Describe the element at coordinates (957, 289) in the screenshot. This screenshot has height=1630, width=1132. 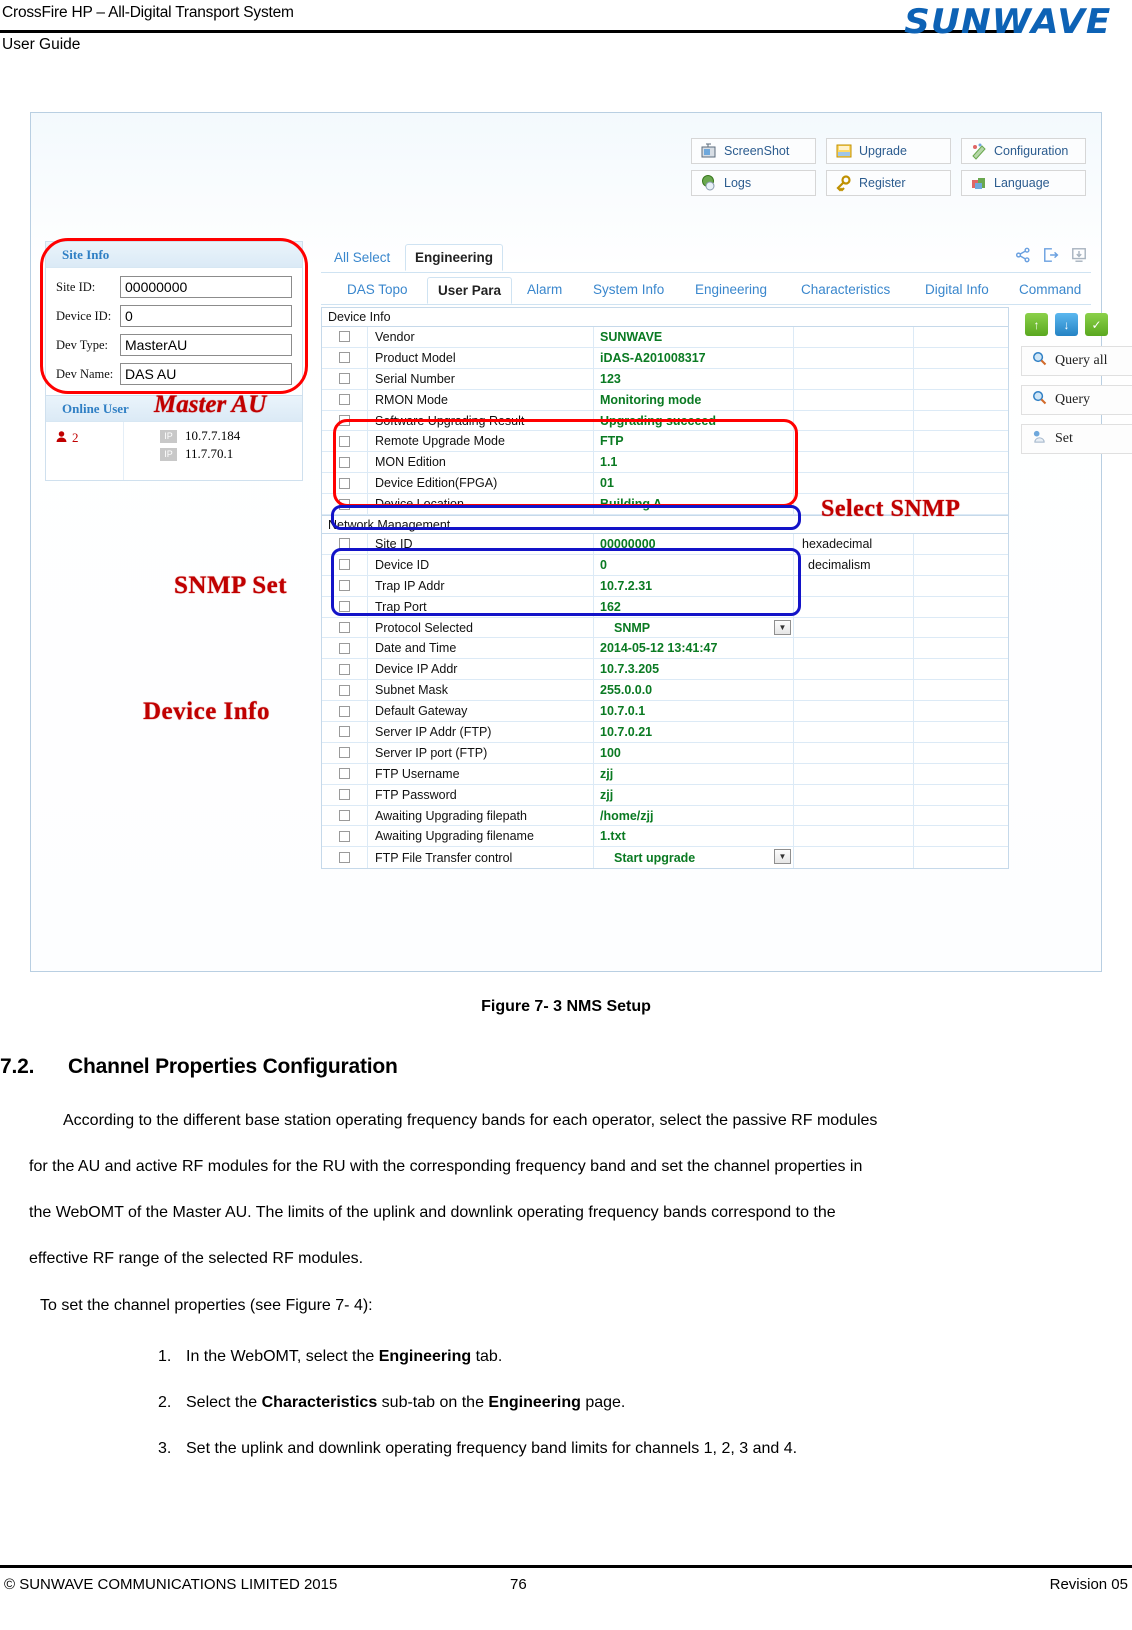
I see `subtab-digital-info: Digital Info` at that location.